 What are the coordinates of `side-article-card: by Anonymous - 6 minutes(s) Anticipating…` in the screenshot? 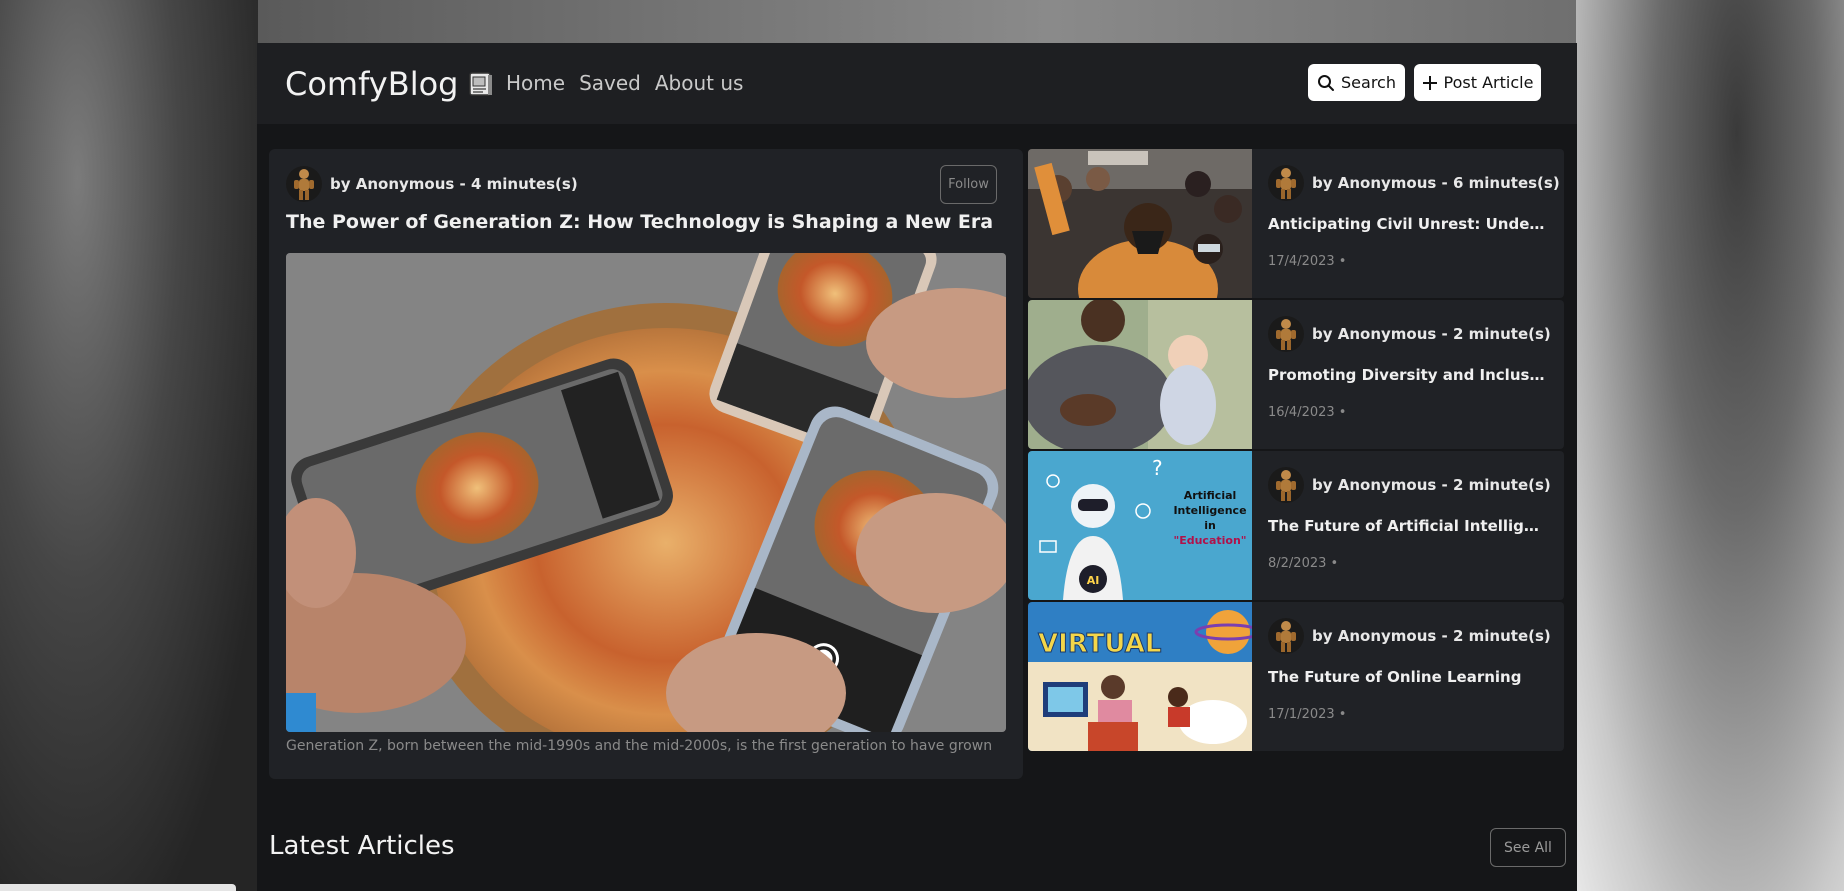 It's located at (1296, 223).